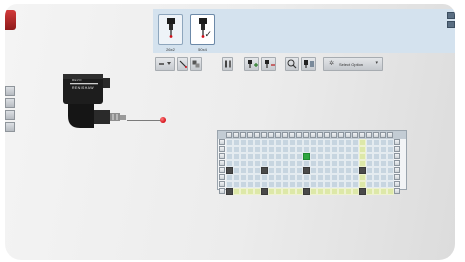 This screenshot has width=465, height=262. Describe the element at coordinates (170, 33) in the screenshot. I see `probe-tile-1: 26x2` at that location.